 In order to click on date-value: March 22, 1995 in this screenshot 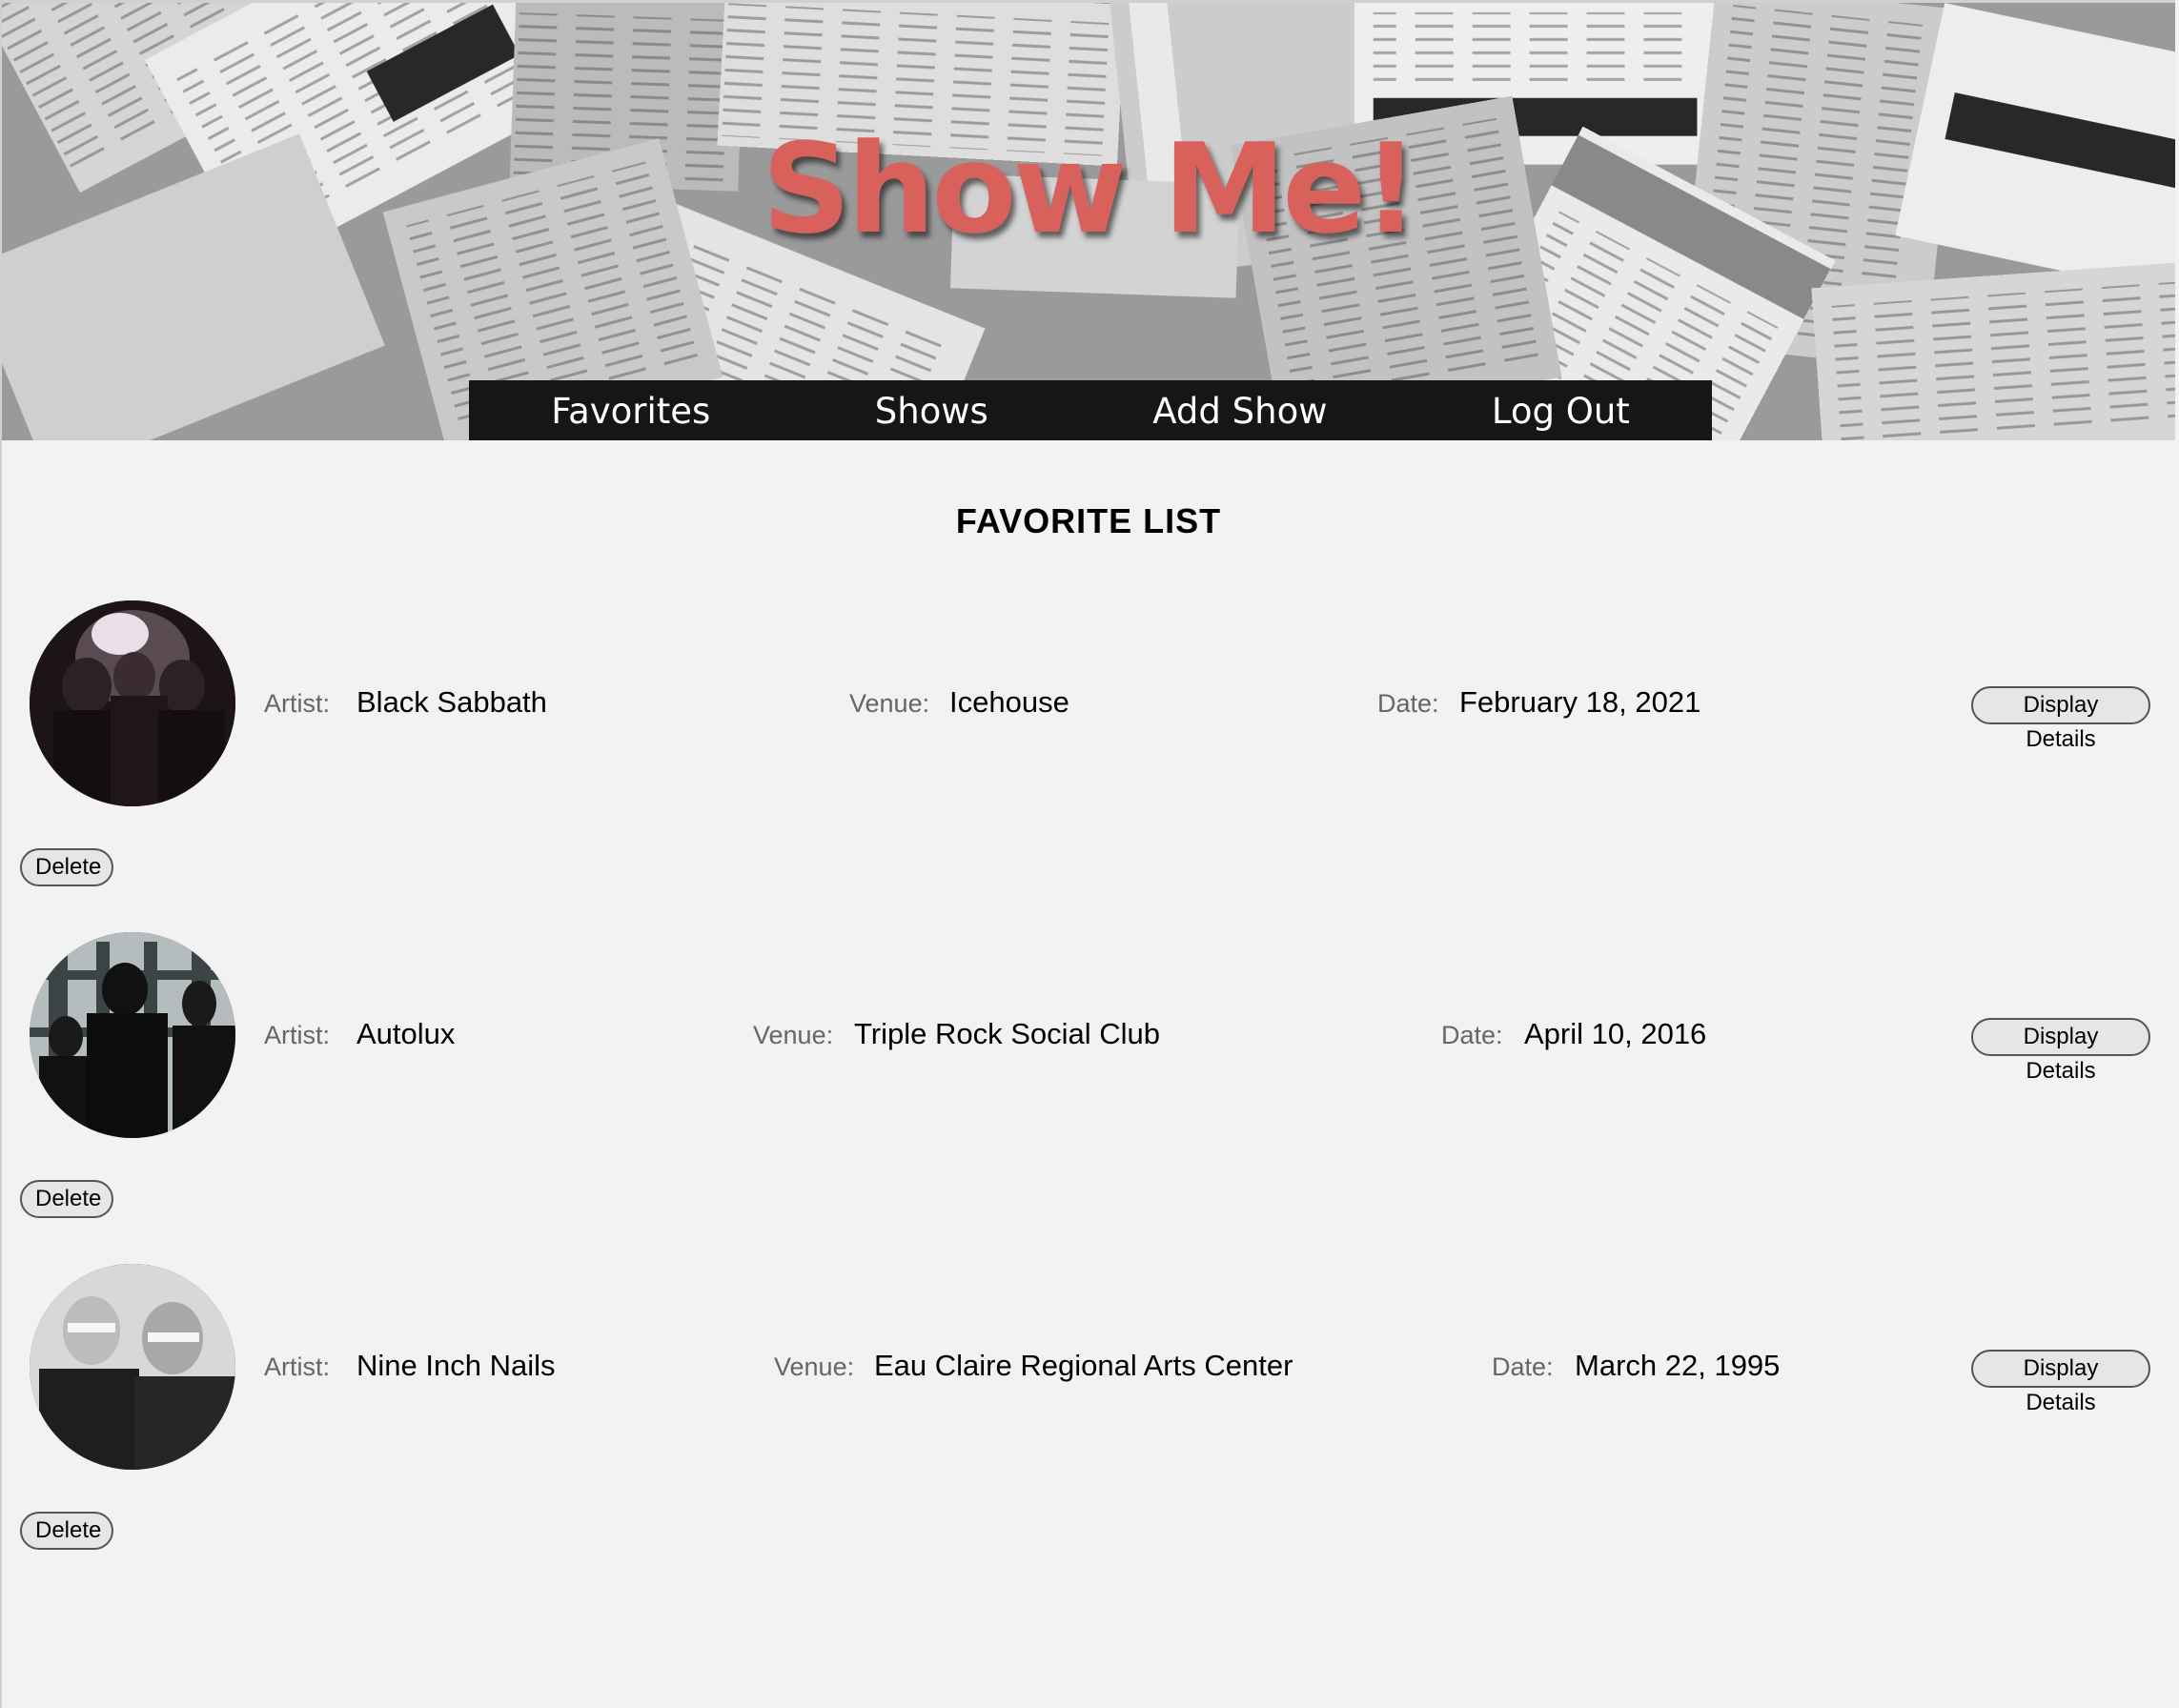, I will do `click(1678, 1365)`.